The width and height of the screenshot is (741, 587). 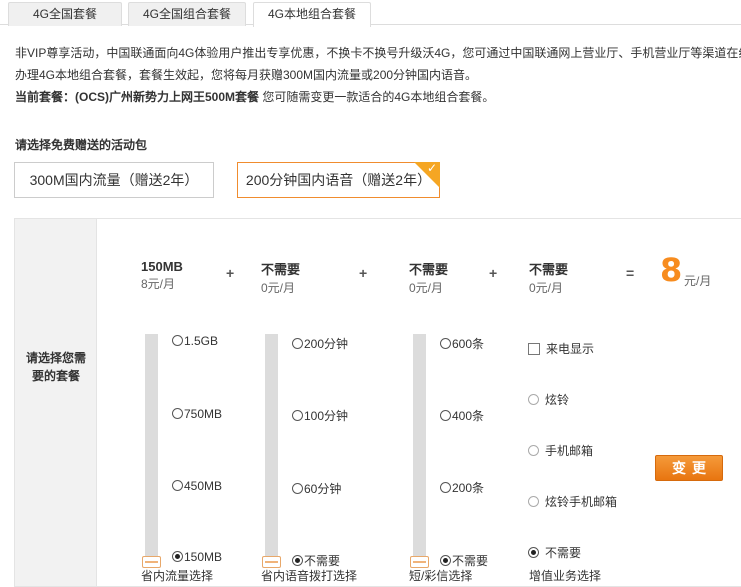 I want to click on sms-stop-2: 400条, so click(x=462, y=415).